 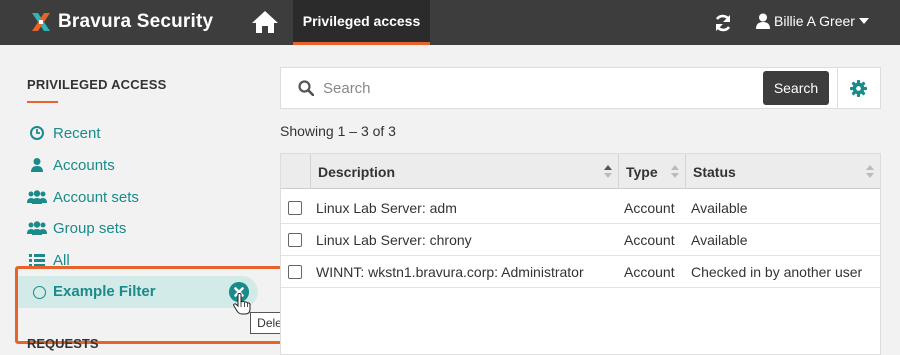 What do you see at coordinates (538, 88) in the screenshot?
I see `search-input` at bounding box center [538, 88].